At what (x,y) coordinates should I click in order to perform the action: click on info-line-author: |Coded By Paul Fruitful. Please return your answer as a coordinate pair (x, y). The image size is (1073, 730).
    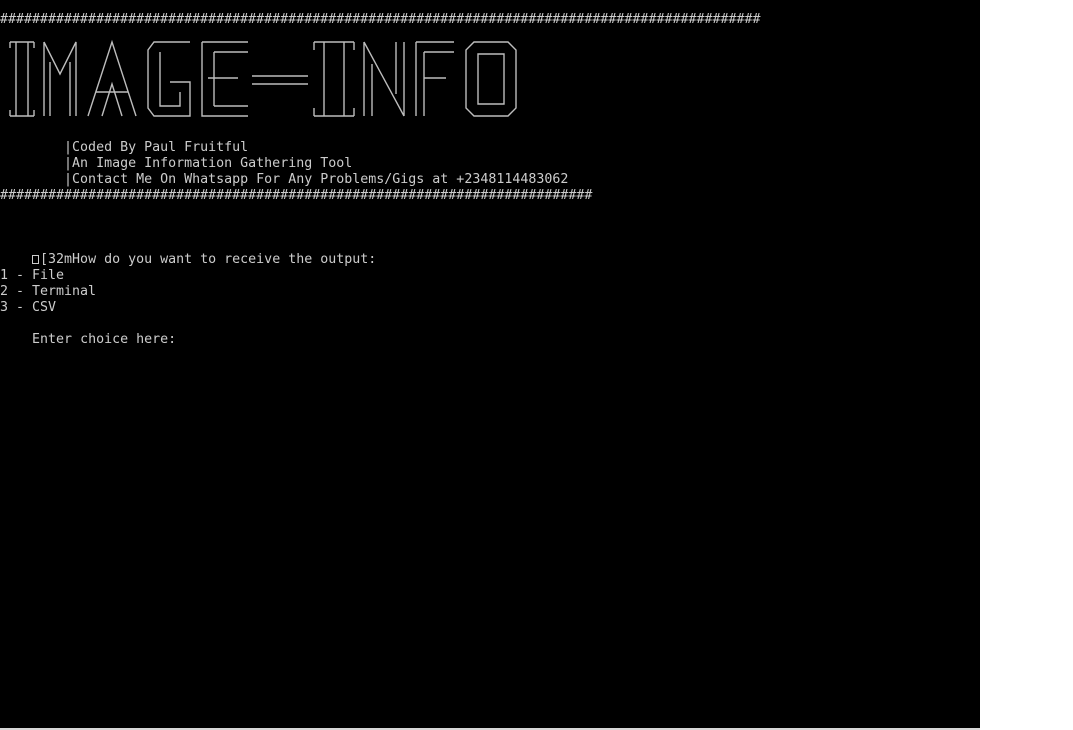
    Looking at the image, I should click on (124, 147).